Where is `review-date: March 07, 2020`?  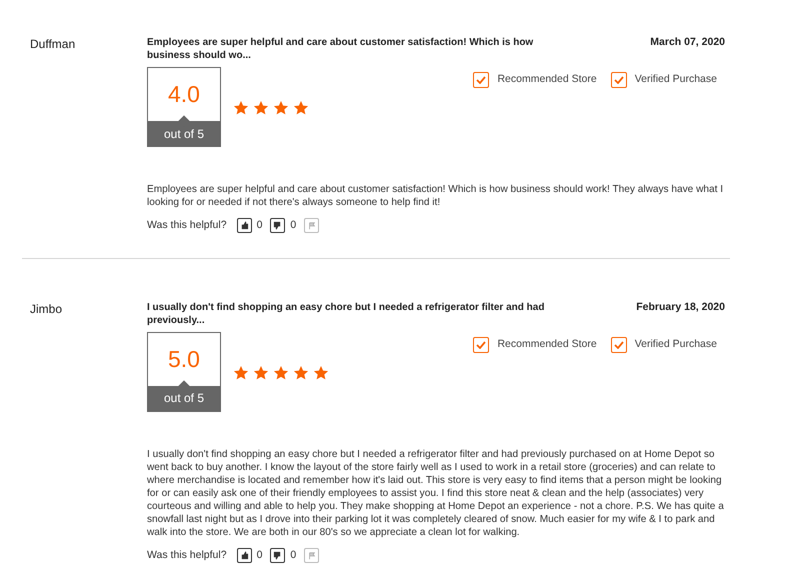 review-date: March 07, 2020 is located at coordinates (687, 42).